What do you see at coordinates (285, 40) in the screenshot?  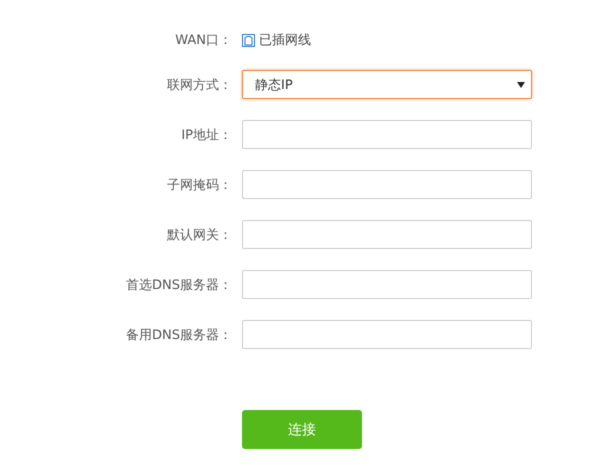 I see `status-text: 已插网线` at bounding box center [285, 40].